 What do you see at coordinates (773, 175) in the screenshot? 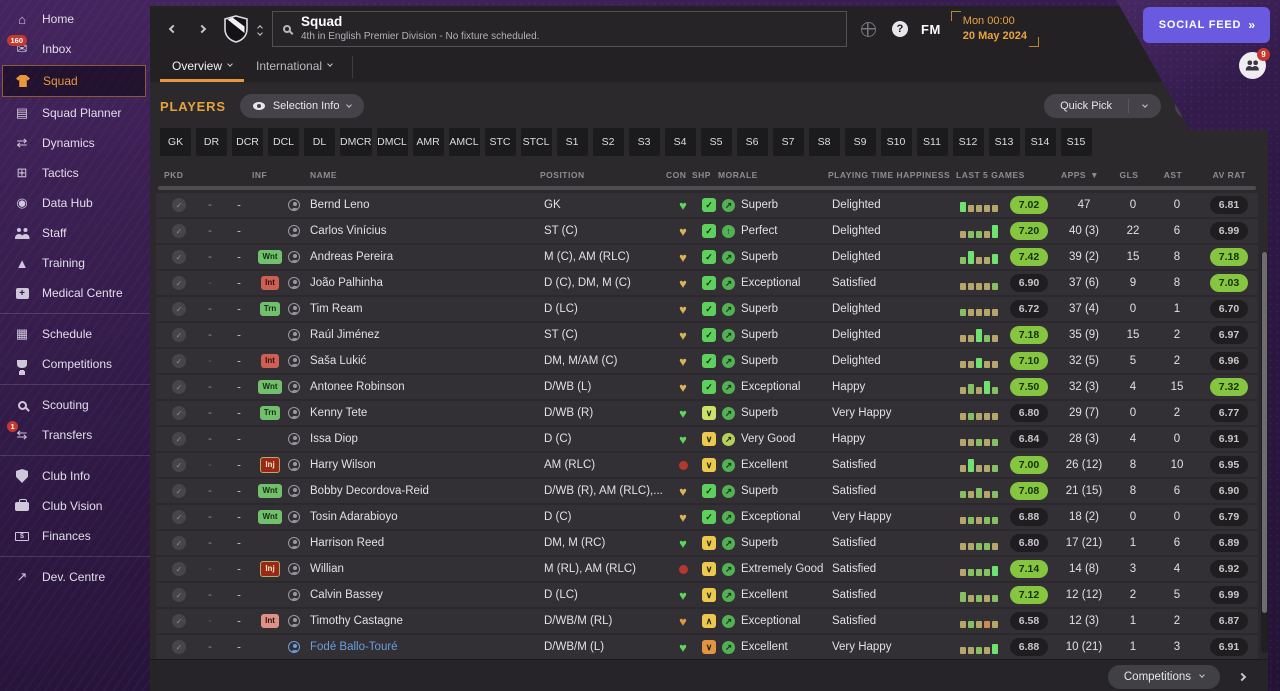
I see `column-header-morale: MORALE` at bounding box center [773, 175].